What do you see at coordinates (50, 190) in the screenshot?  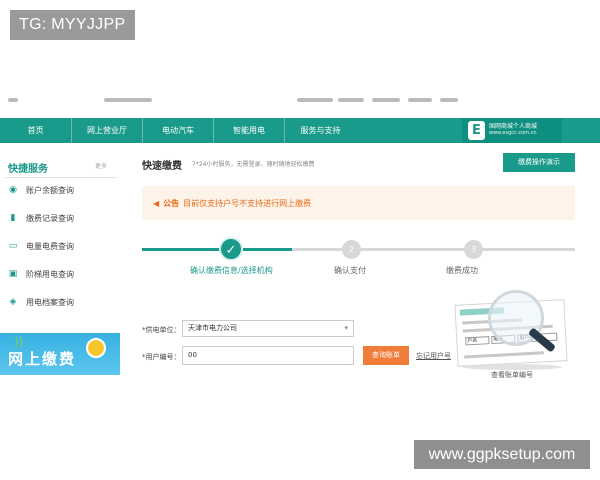 I see `sidebar-item-label: 账户余额查询` at bounding box center [50, 190].